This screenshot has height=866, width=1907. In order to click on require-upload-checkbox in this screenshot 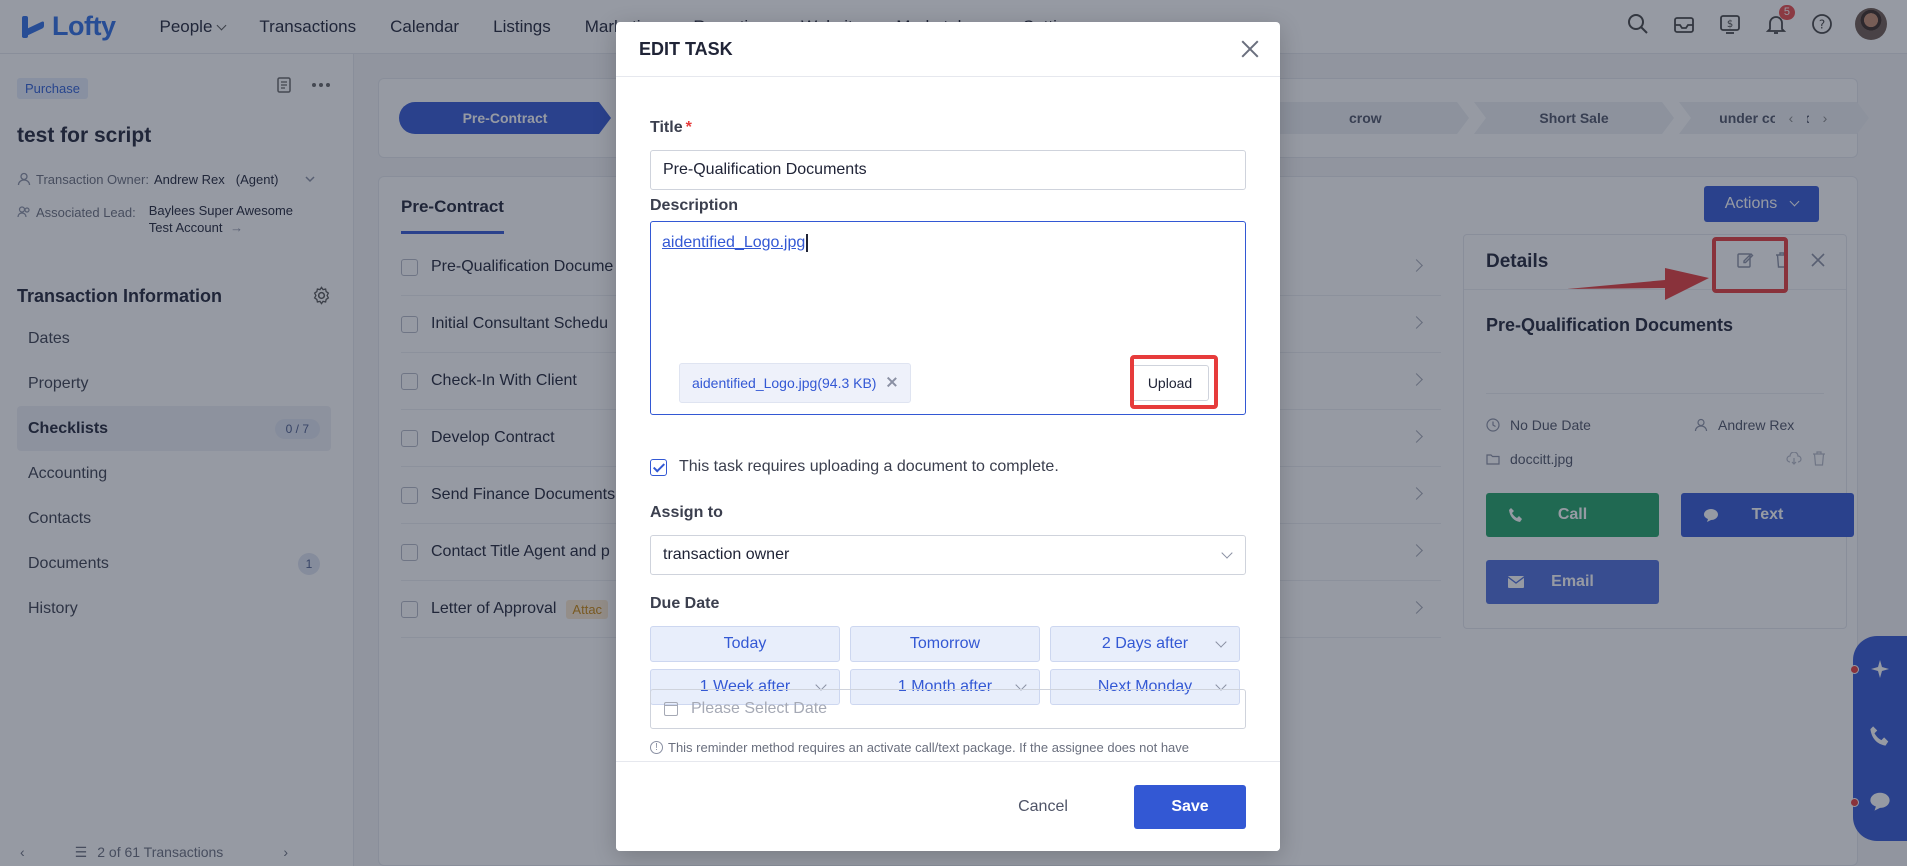, I will do `click(658, 467)`.